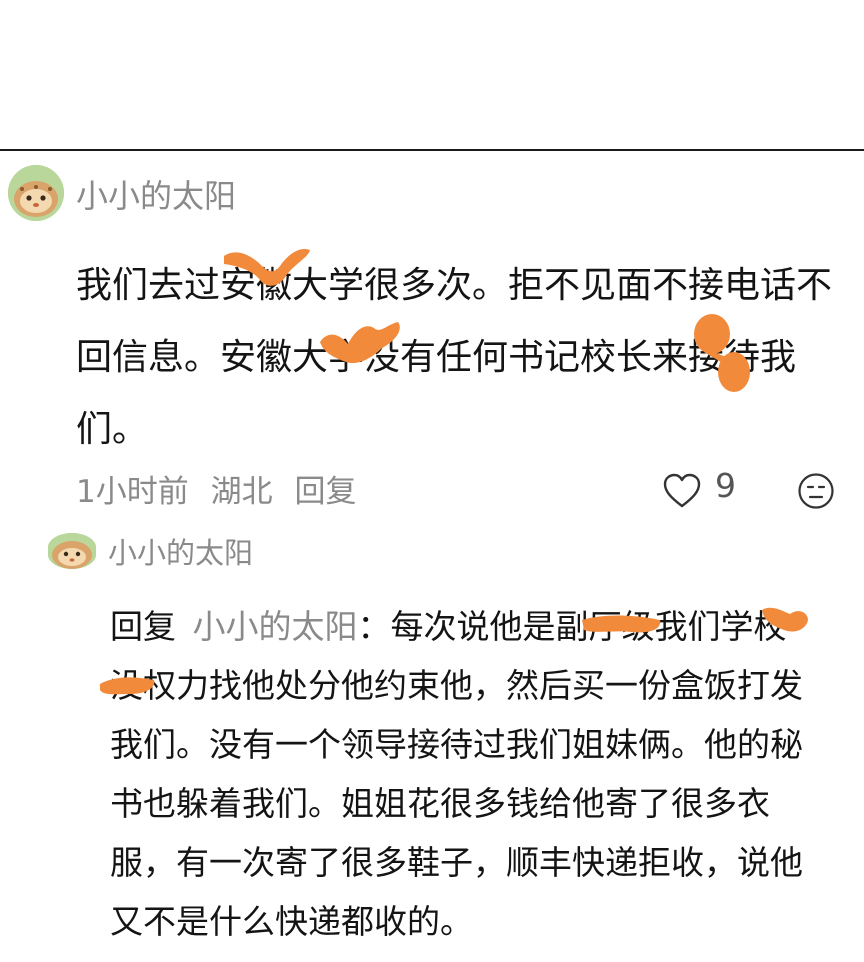 The image size is (864, 962). What do you see at coordinates (325, 492) in the screenshot?
I see `reply-button: 回复` at bounding box center [325, 492].